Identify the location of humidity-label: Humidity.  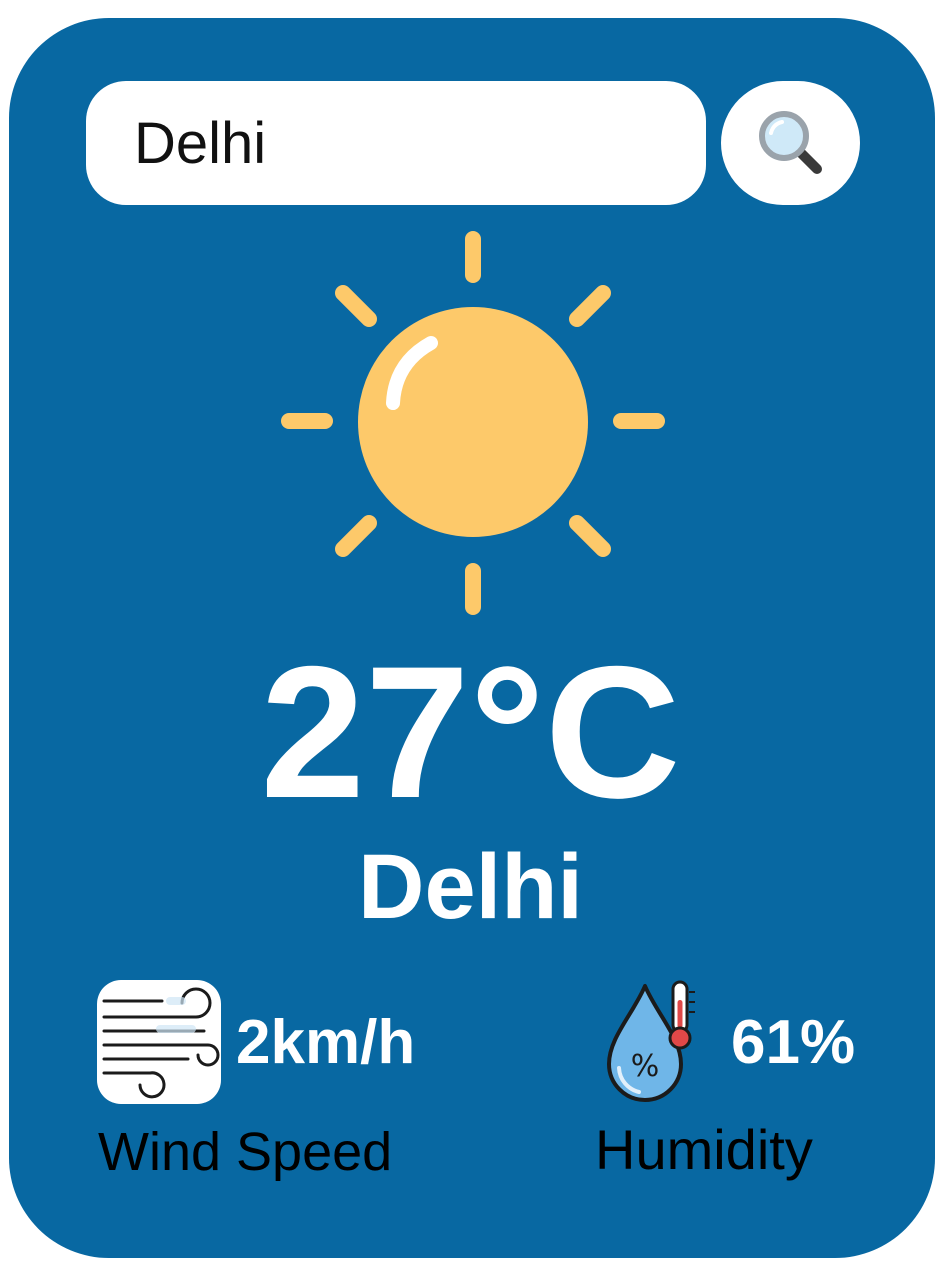
(704, 1149).